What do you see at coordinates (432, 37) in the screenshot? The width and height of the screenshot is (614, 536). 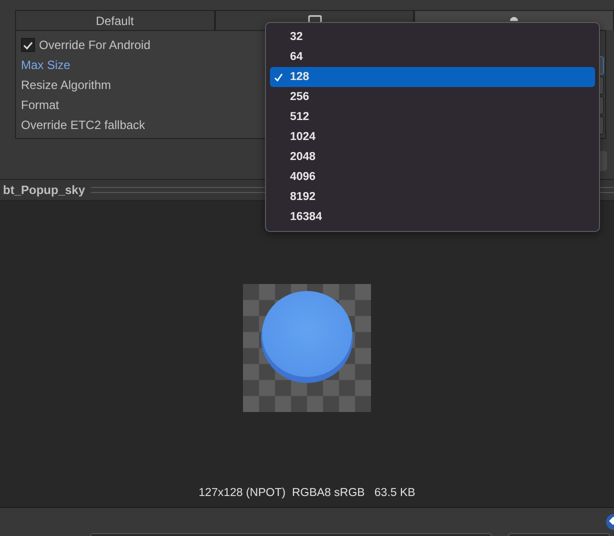 I see `menu-item: 32` at bounding box center [432, 37].